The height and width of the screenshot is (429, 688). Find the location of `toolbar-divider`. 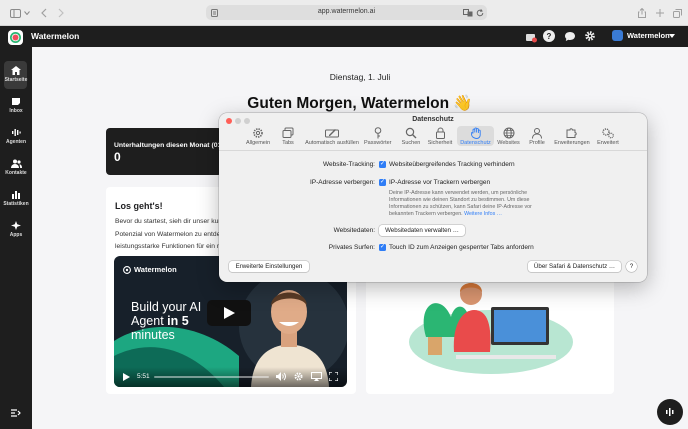

toolbar-divider is located at coordinates (433, 150).